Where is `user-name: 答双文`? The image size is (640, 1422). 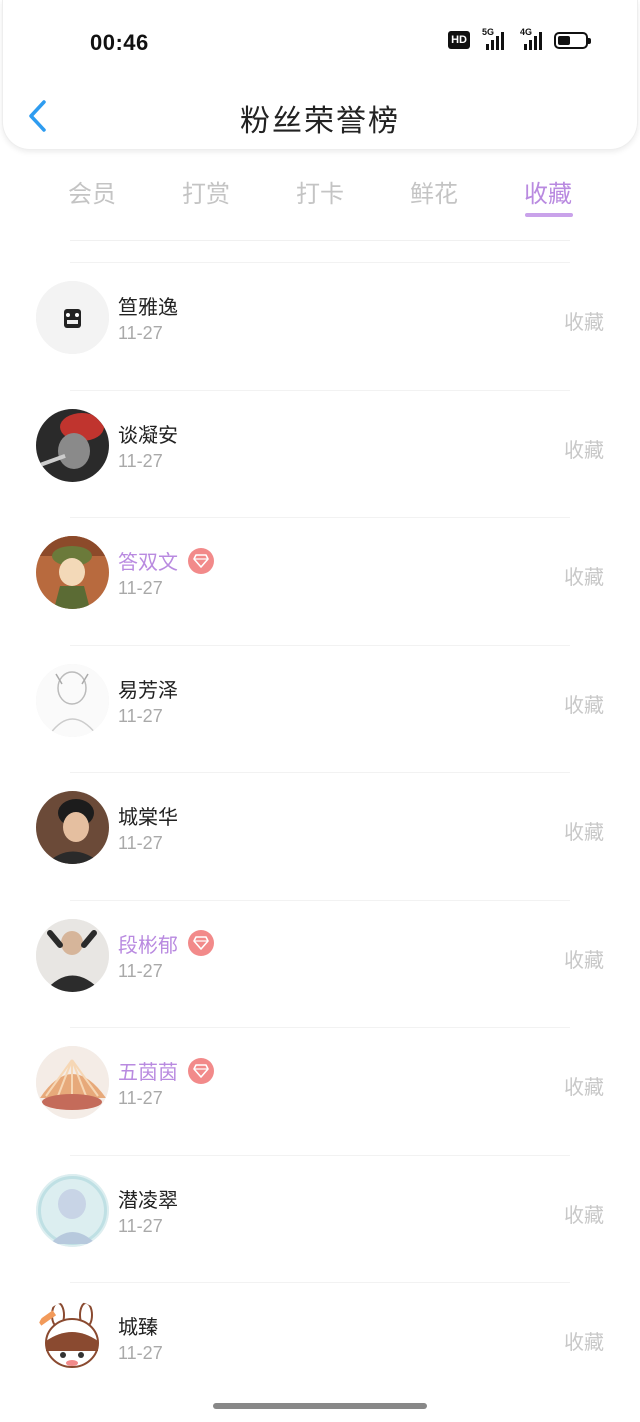
user-name: 答双文 is located at coordinates (166, 560).